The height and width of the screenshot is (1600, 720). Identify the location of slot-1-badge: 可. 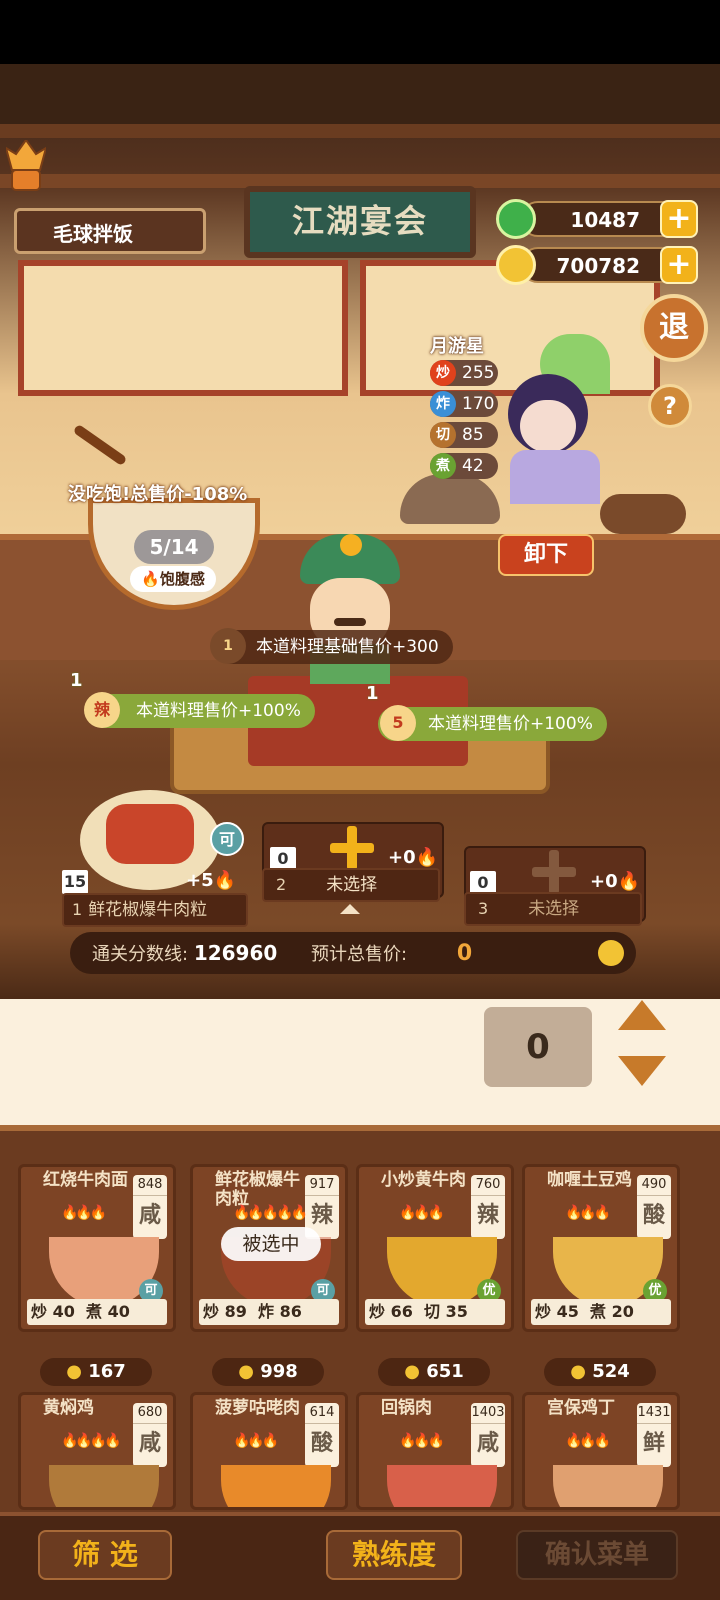
(227, 839).